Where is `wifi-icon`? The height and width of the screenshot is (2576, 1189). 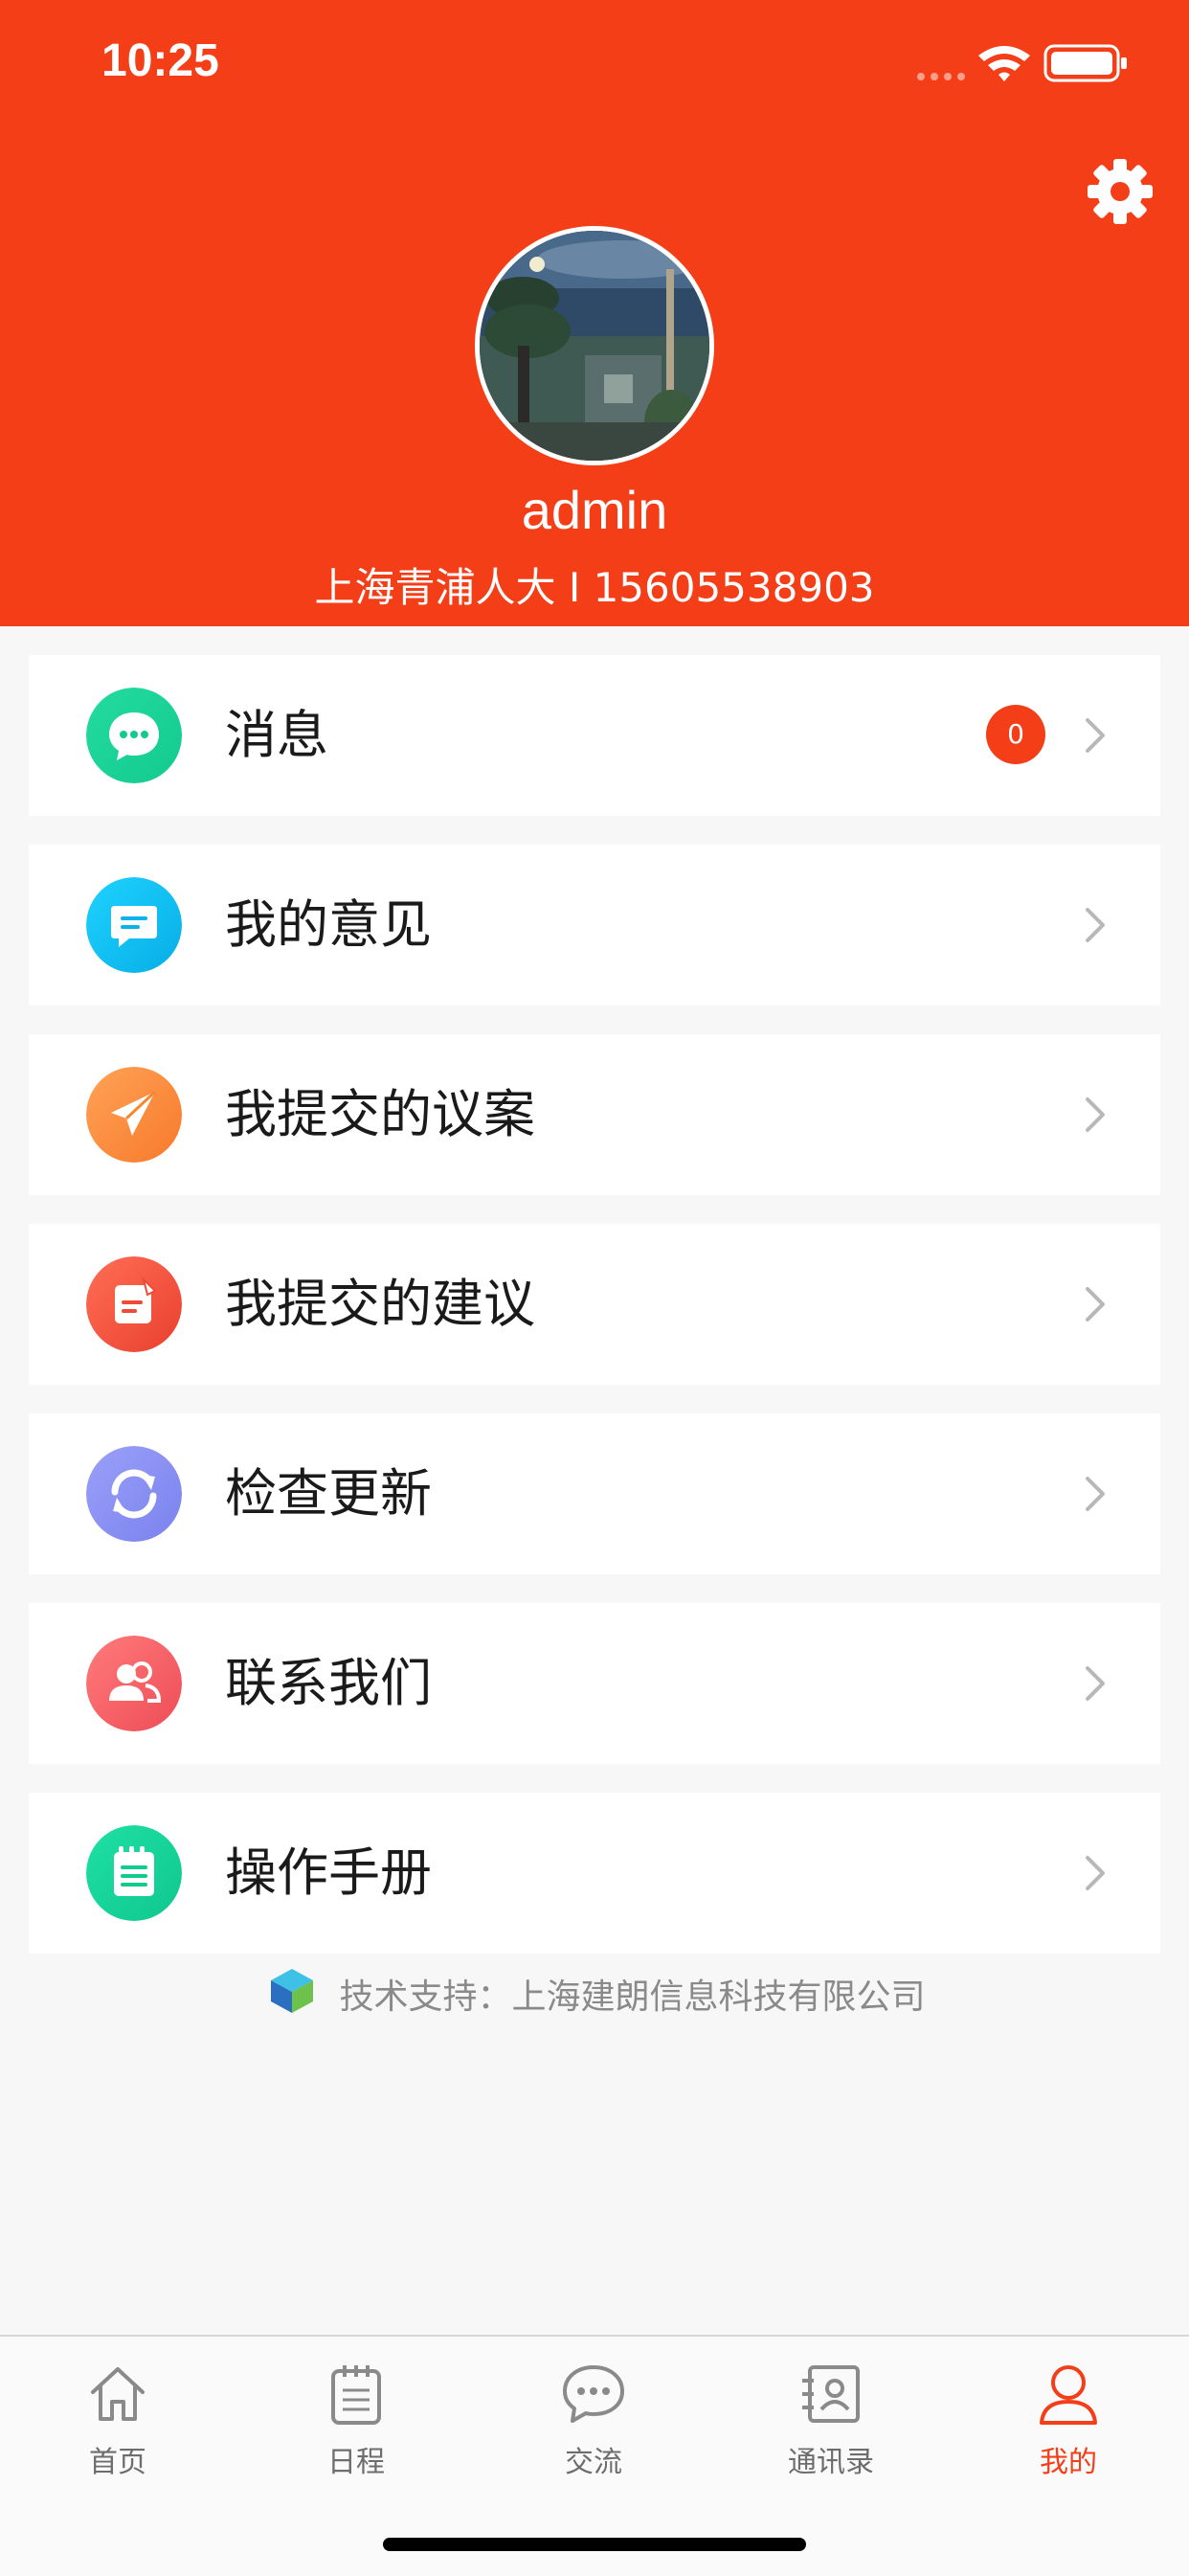
wifi-icon is located at coordinates (1004, 64).